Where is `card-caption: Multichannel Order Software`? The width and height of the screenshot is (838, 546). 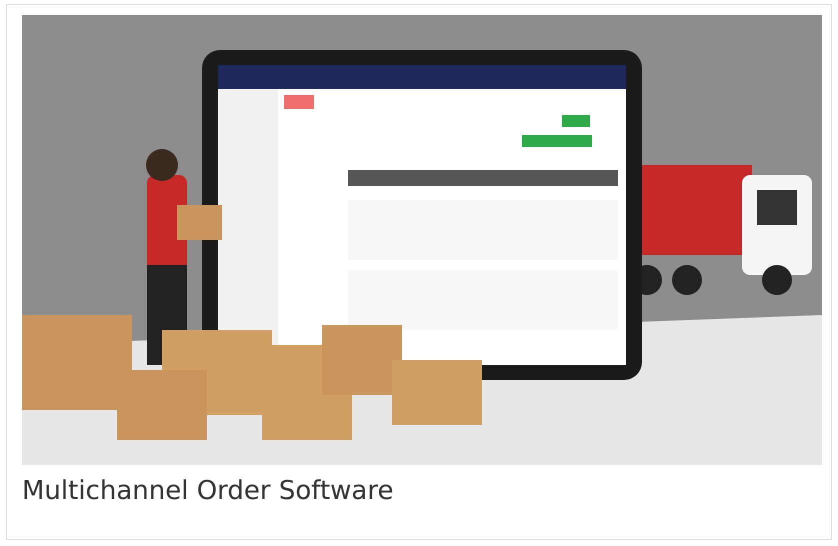
card-caption: Multichannel Order Software is located at coordinates (208, 491).